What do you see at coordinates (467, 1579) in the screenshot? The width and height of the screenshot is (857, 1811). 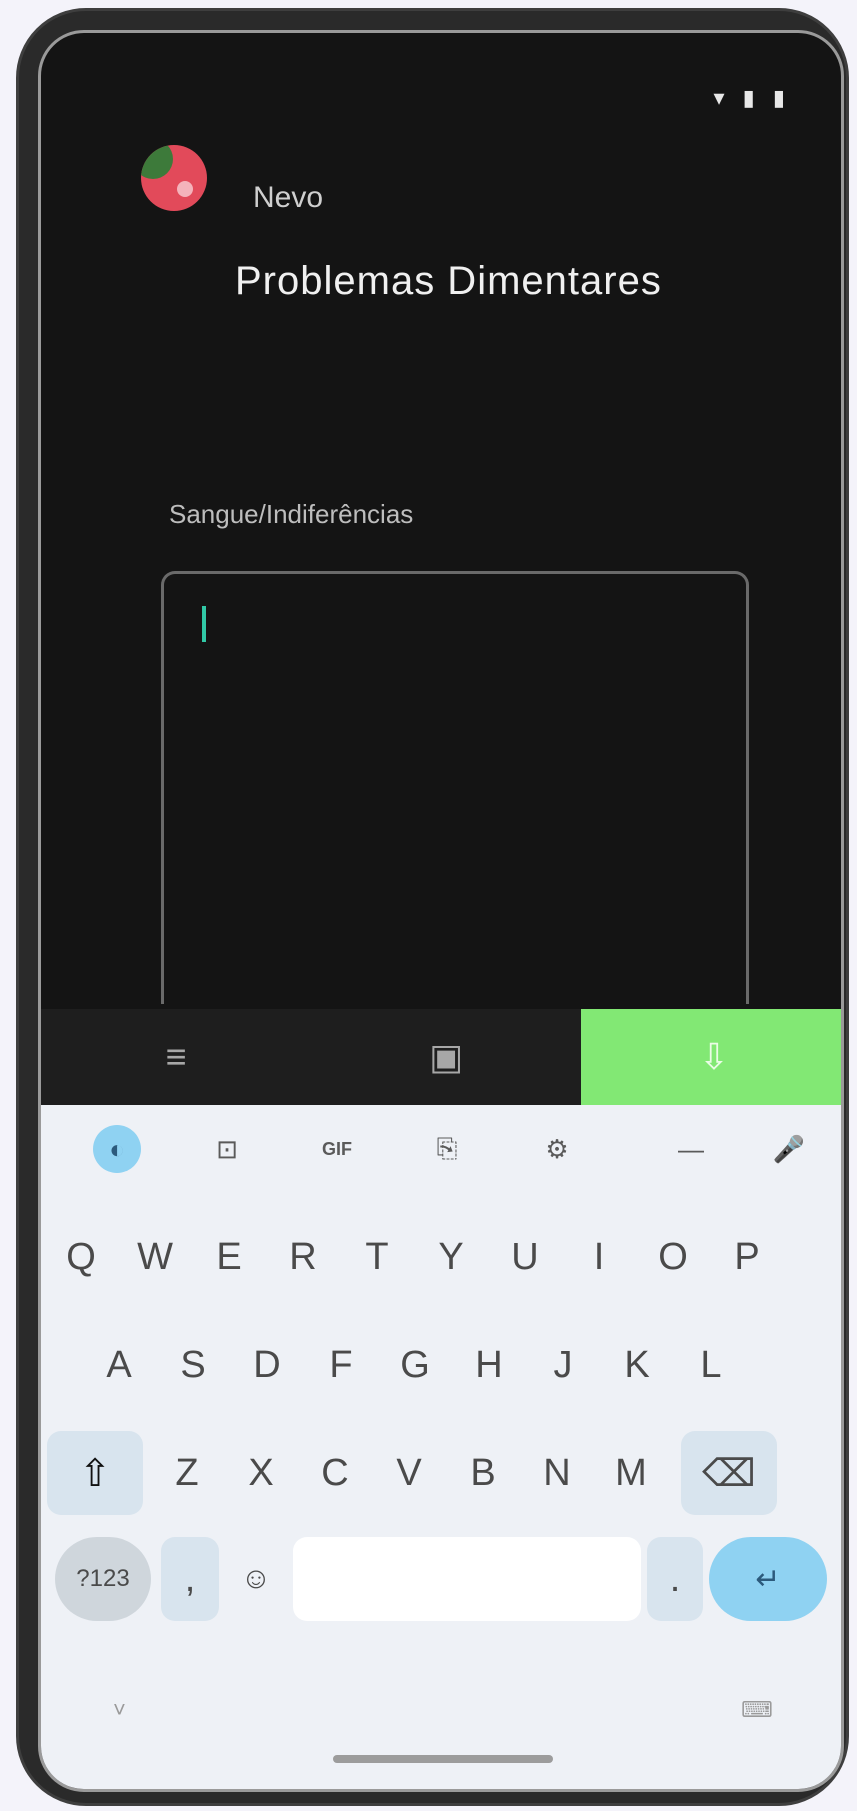 I see `space-bar` at bounding box center [467, 1579].